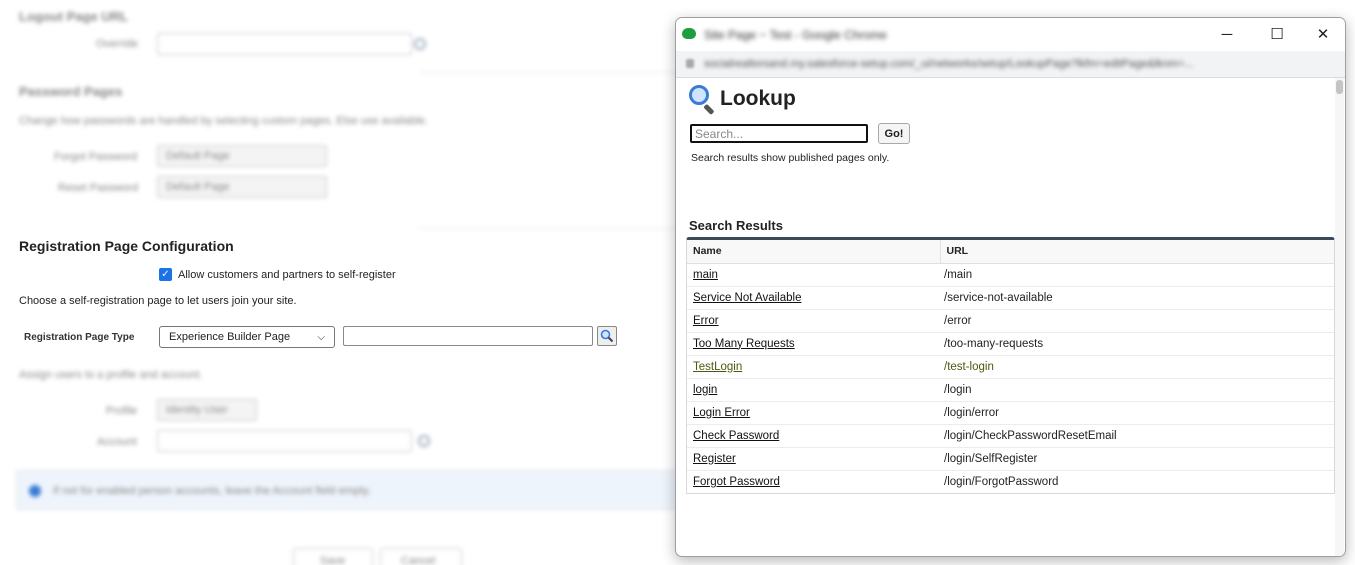  Describe the element at coordinates (117, 442) in the screenshot. I see `account-label: Account` at that location.